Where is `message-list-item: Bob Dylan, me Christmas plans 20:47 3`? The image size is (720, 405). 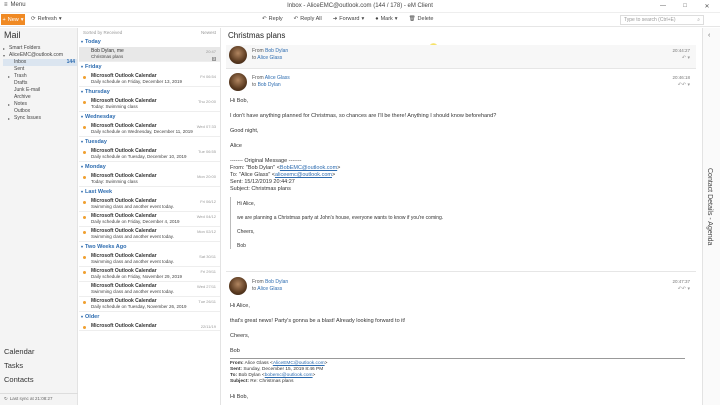 message-list-item: Bob Dylan, me Christmas plans 20:47 3 is located at coordinates (149, 54).